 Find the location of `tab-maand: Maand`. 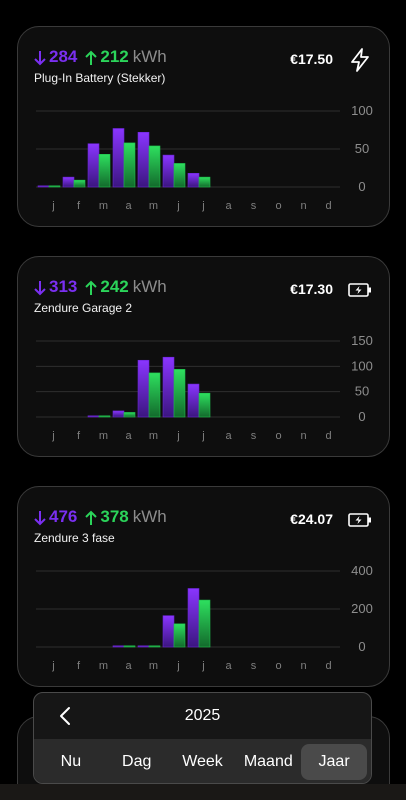

tab-maand: Maand is located at coordinates (268, 762).